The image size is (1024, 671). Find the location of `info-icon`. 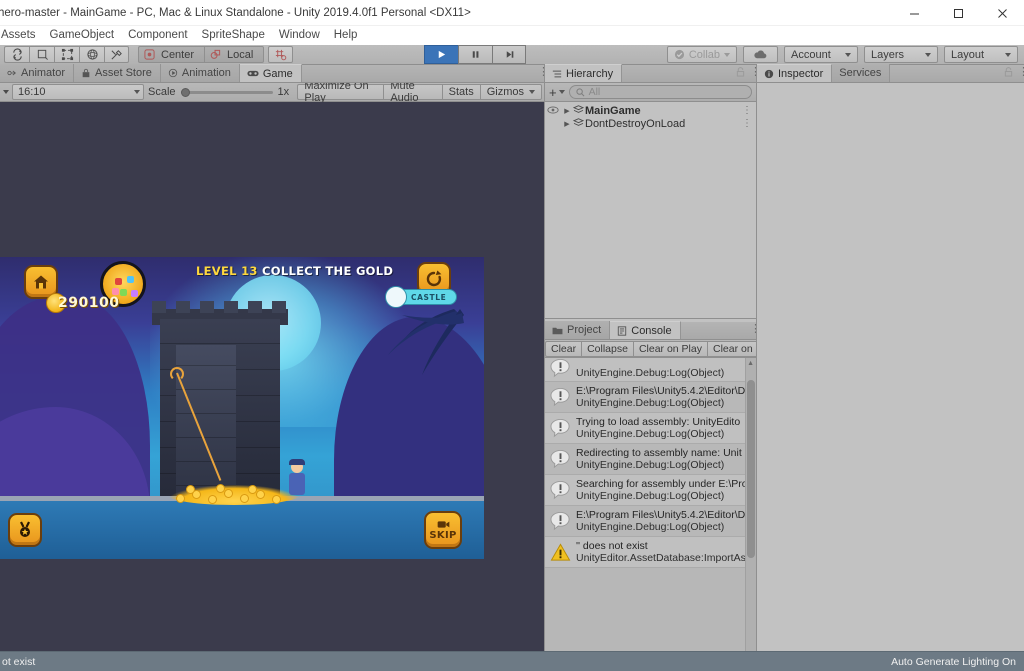

info-icon is located at coordinates (560, 368).